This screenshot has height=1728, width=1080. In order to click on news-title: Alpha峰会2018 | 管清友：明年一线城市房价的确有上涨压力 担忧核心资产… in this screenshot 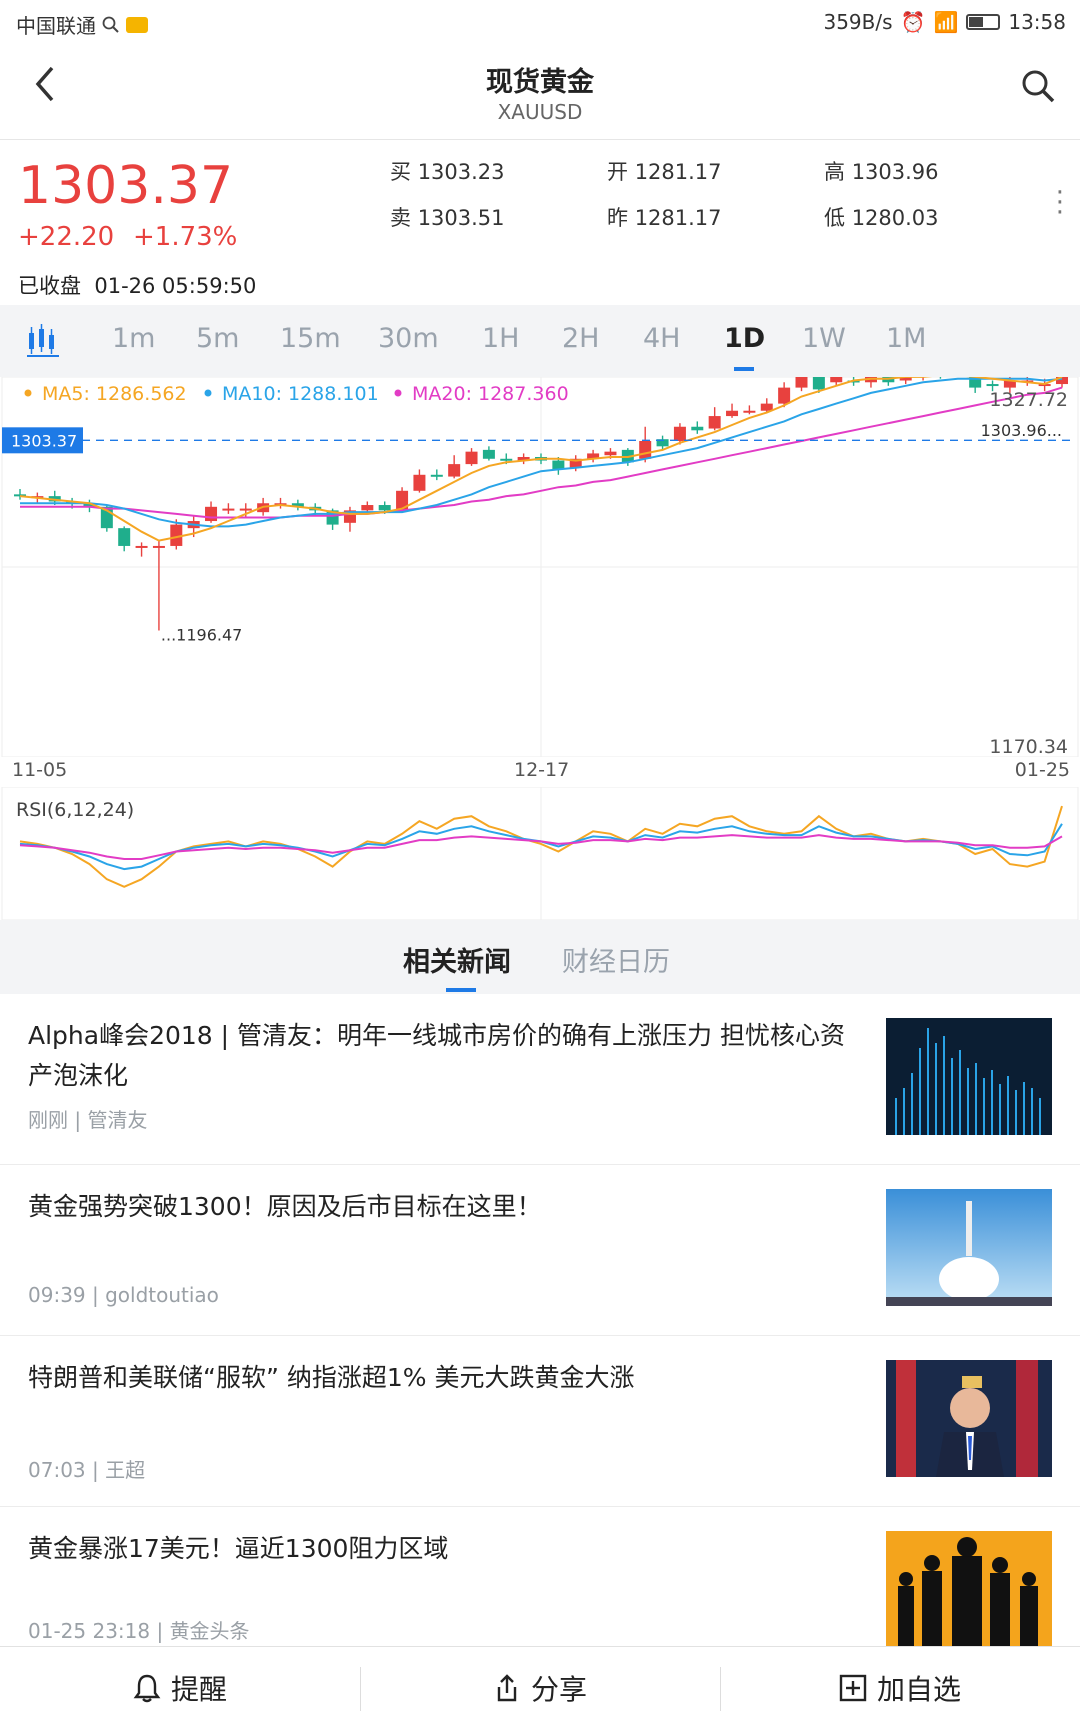, I will do `click(436, 1055)`.